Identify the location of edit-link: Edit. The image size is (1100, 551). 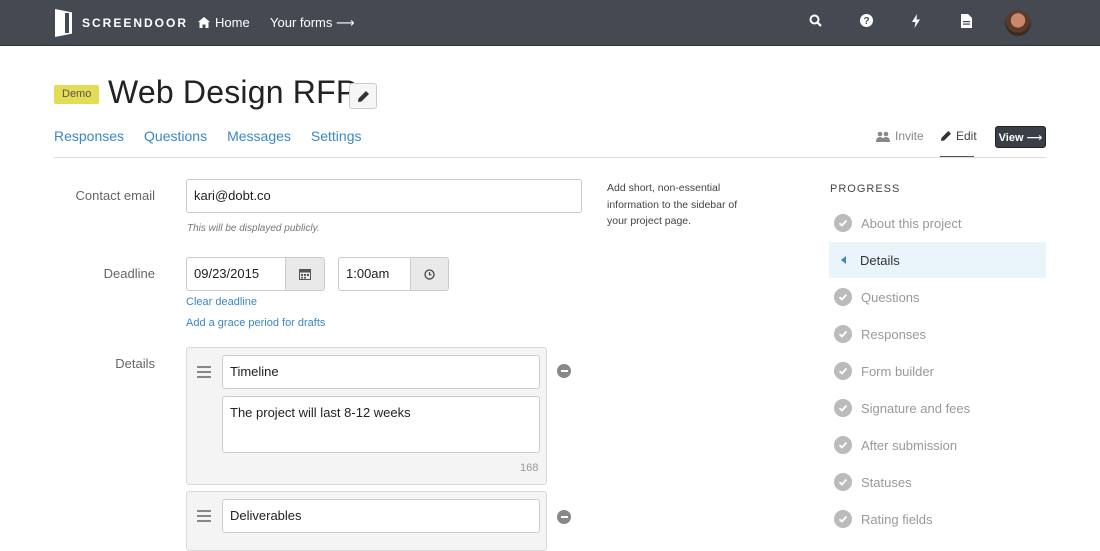
(959, 136).